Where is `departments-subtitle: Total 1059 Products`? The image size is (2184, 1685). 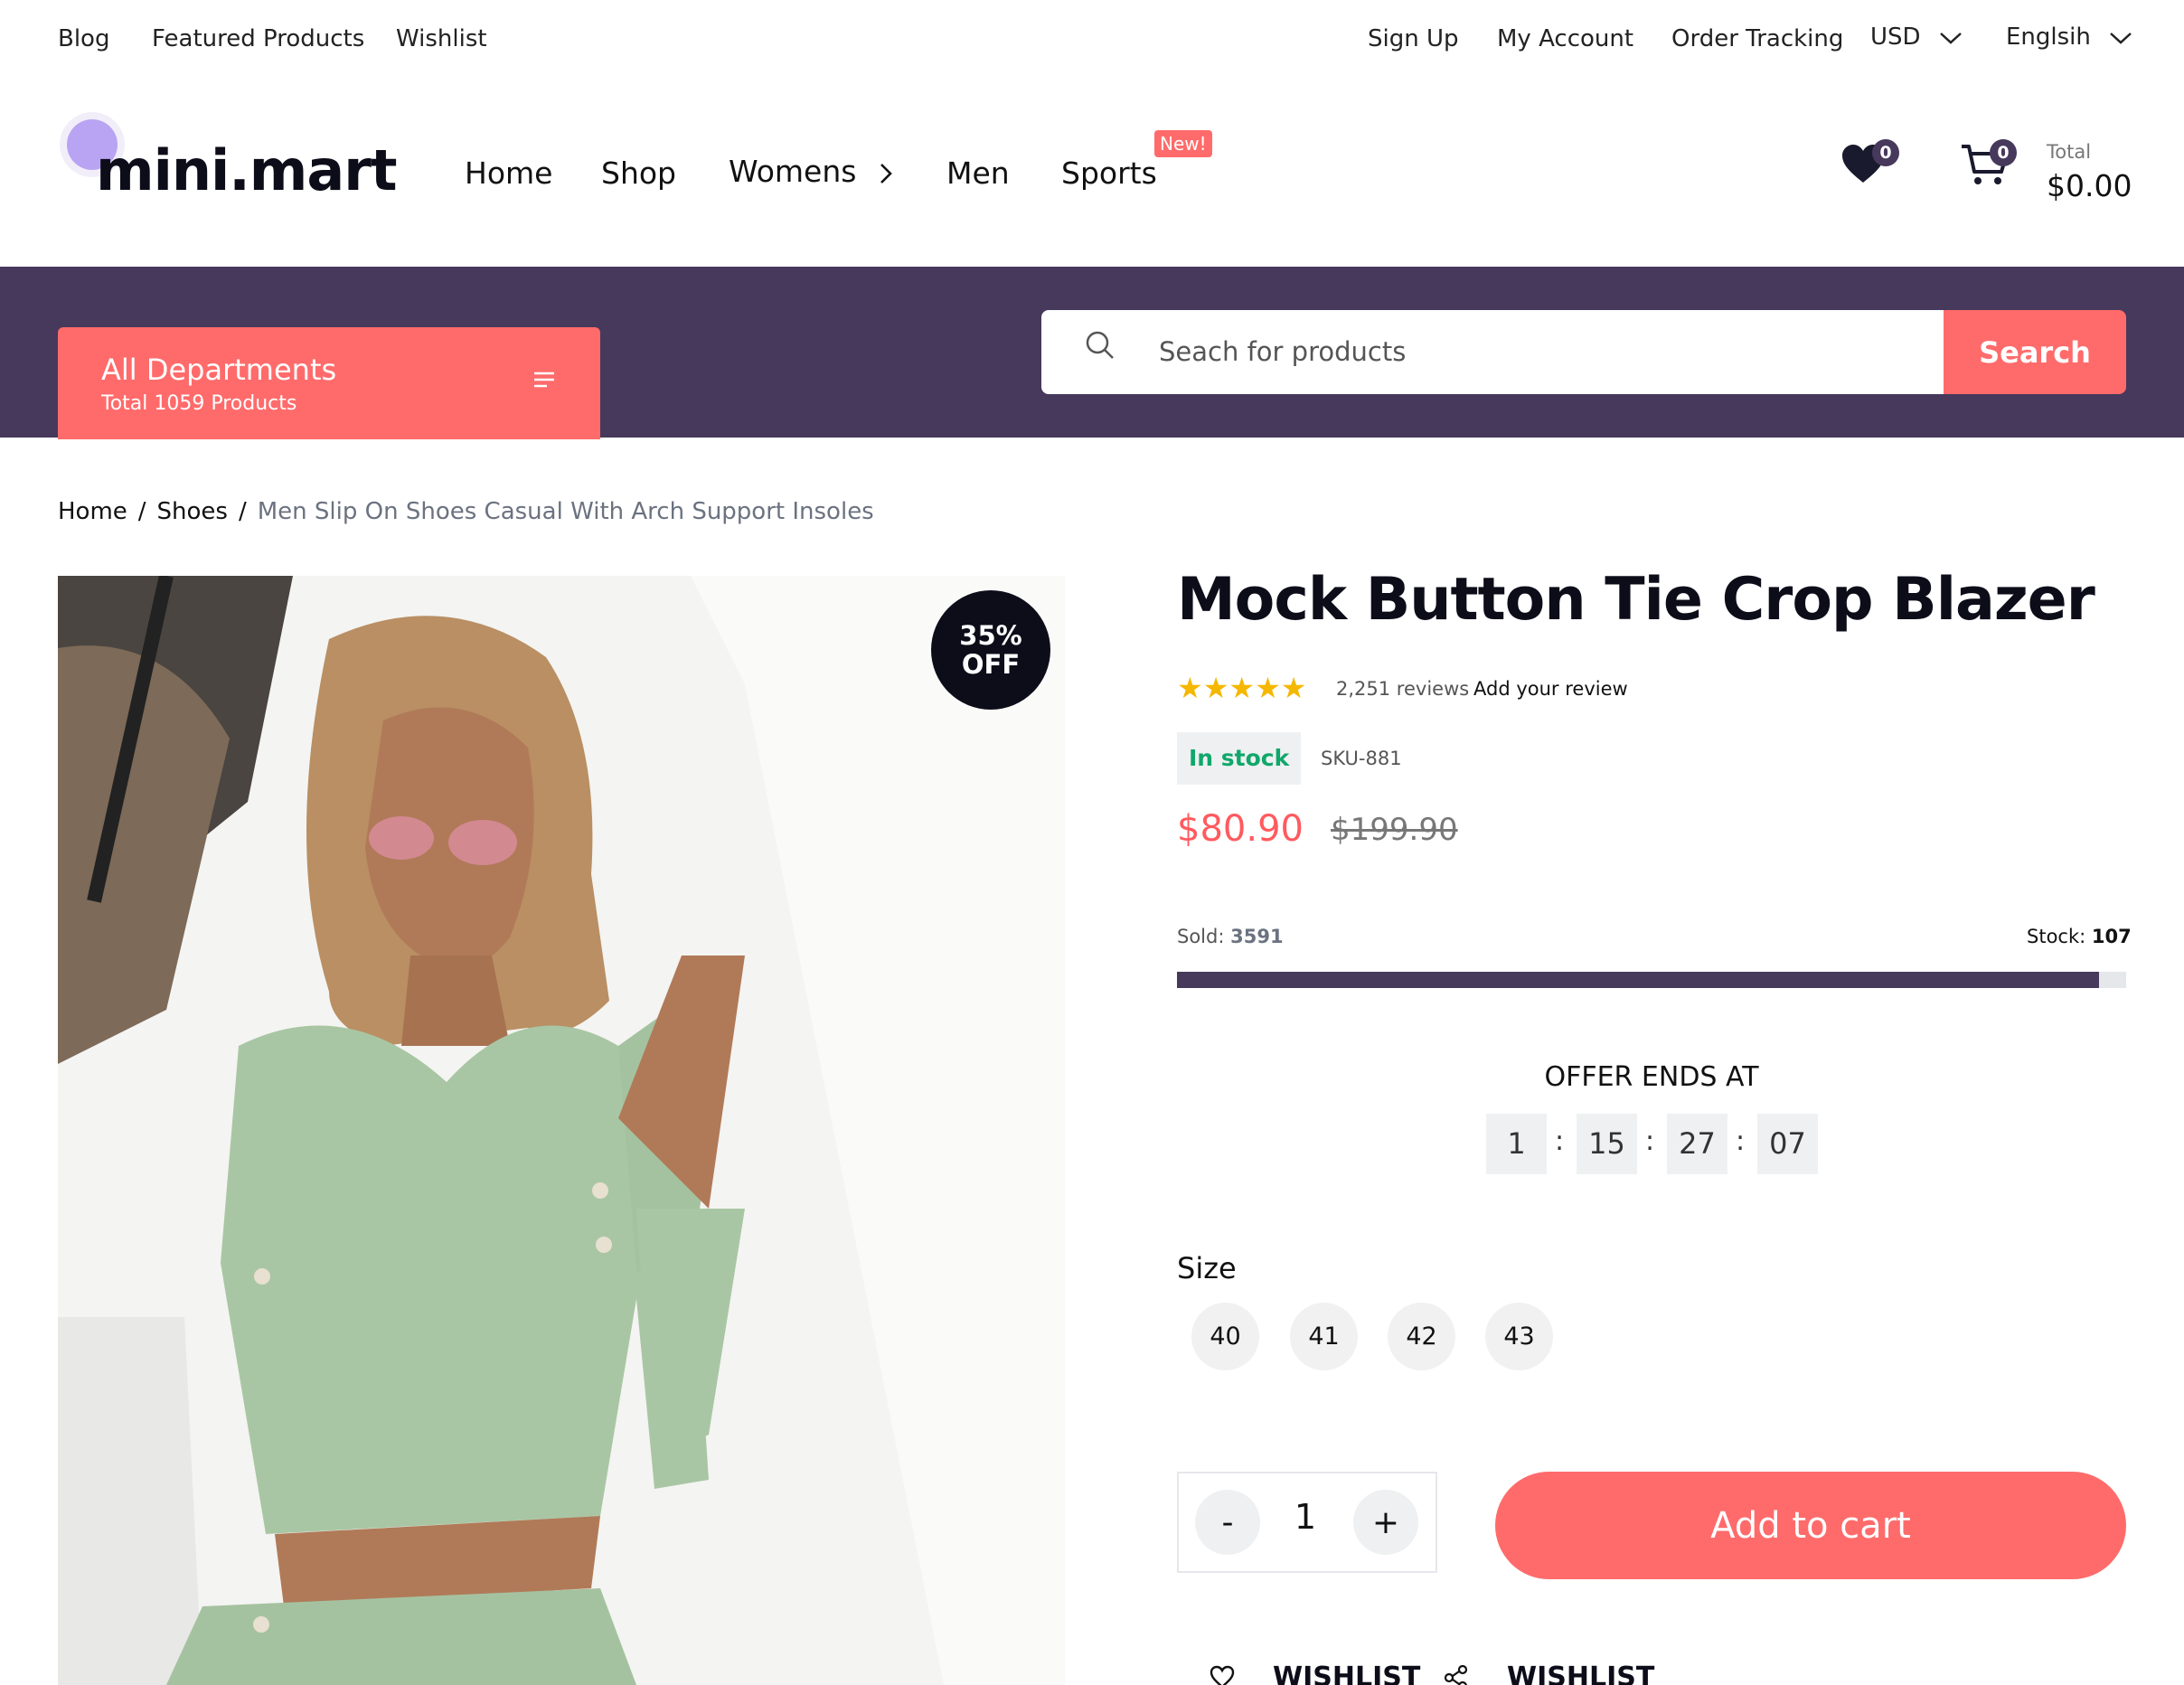 departments-subtitle: Total 1059 Products is located at coordinates (199, 403).